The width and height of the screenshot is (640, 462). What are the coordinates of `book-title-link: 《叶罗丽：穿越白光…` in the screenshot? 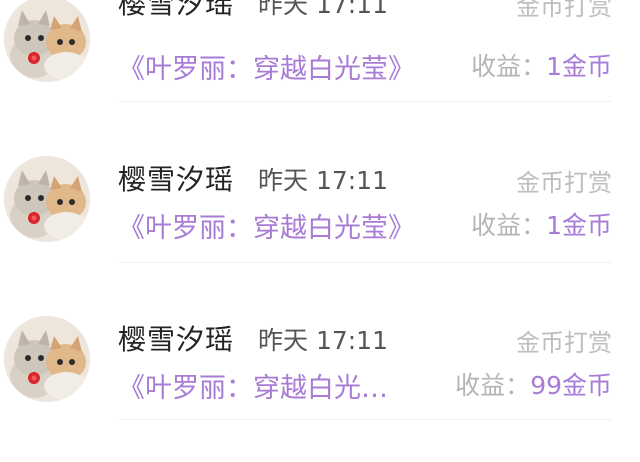 It's located at (253, 385).